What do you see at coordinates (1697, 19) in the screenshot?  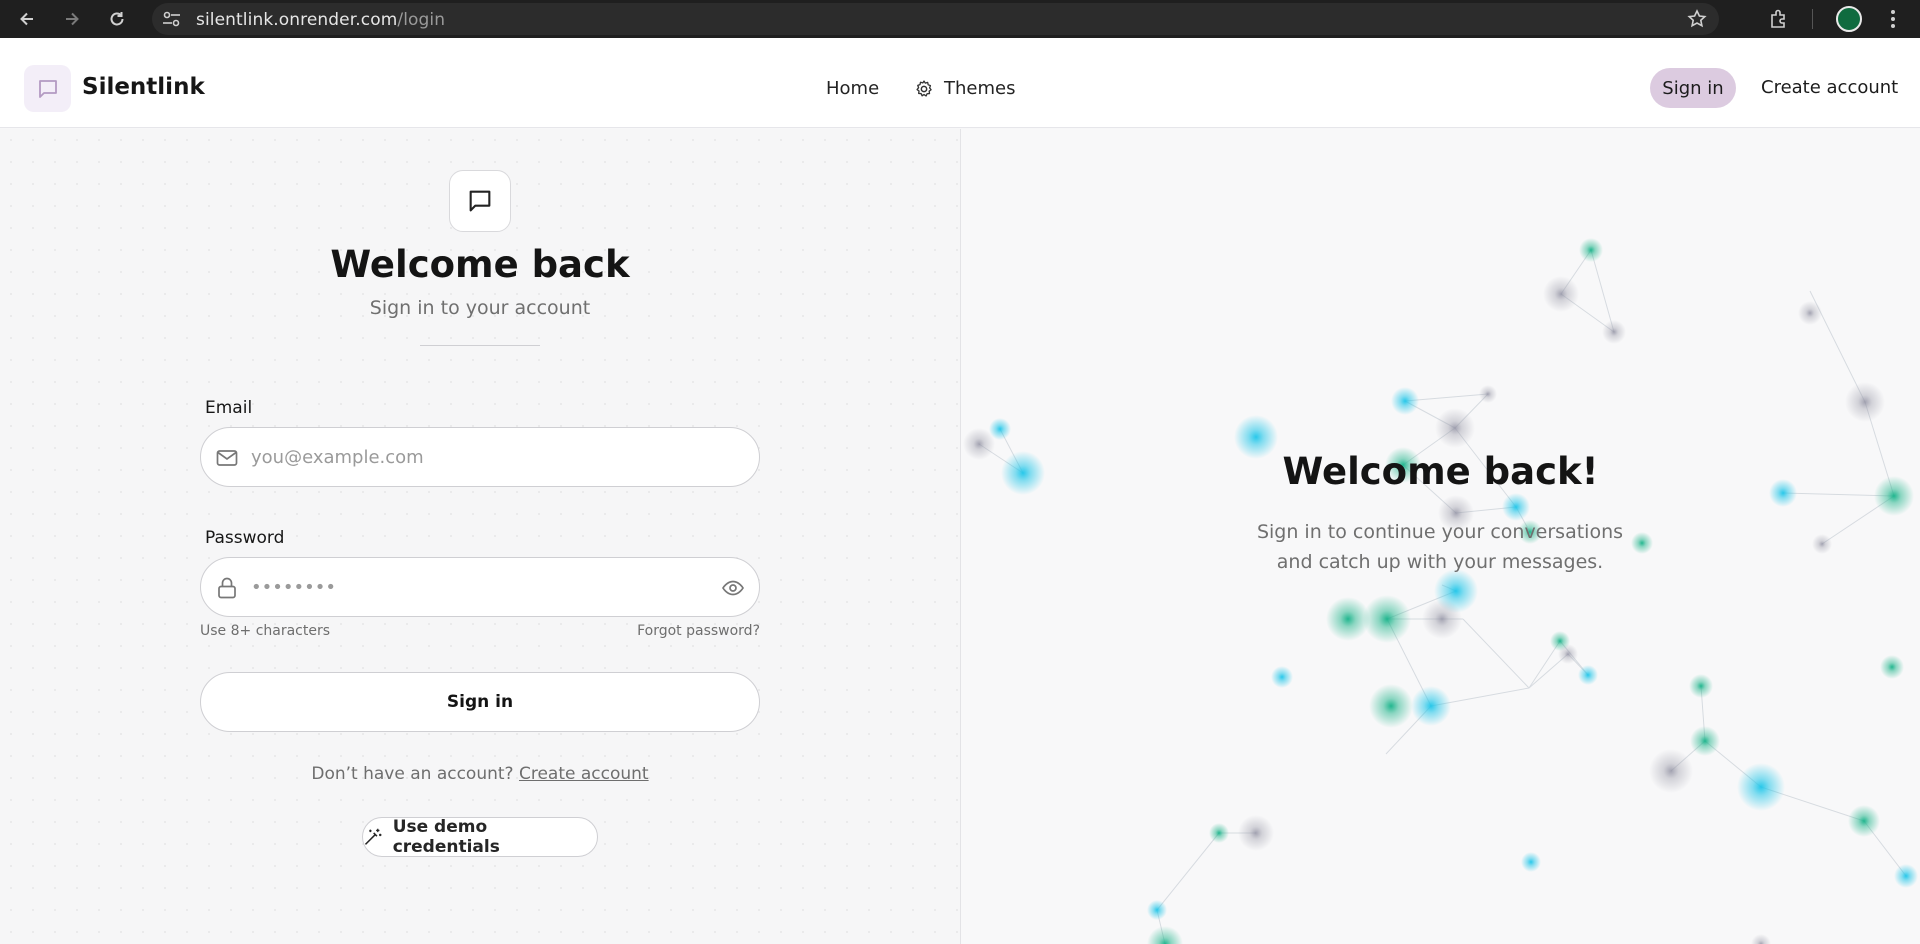 I see `bookmark-star-icon` at bounding box center [1697, 19].